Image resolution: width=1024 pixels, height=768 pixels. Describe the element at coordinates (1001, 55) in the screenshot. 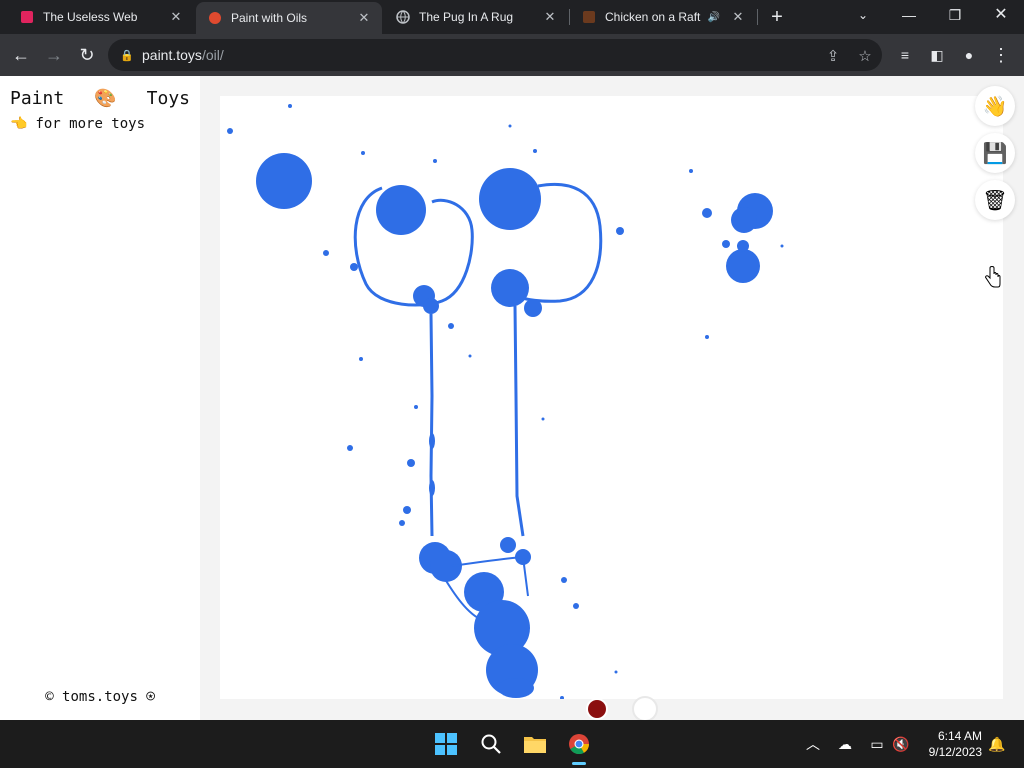

I see `menu-kebab-icon: ⋮` at that location.